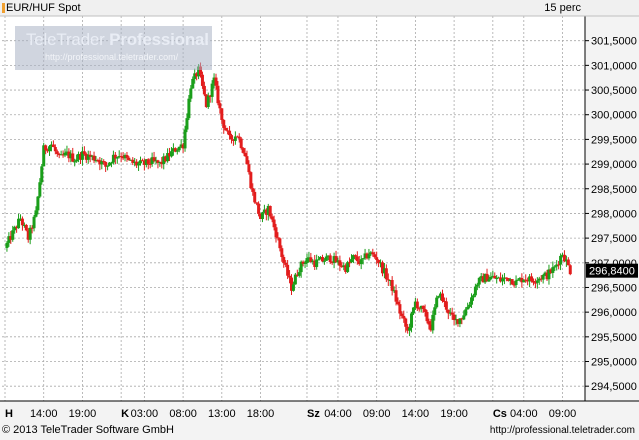 The height and width of the screenshot is (440, 639). I want to click on y-tick-label: 295,5000, so click(614, 338).